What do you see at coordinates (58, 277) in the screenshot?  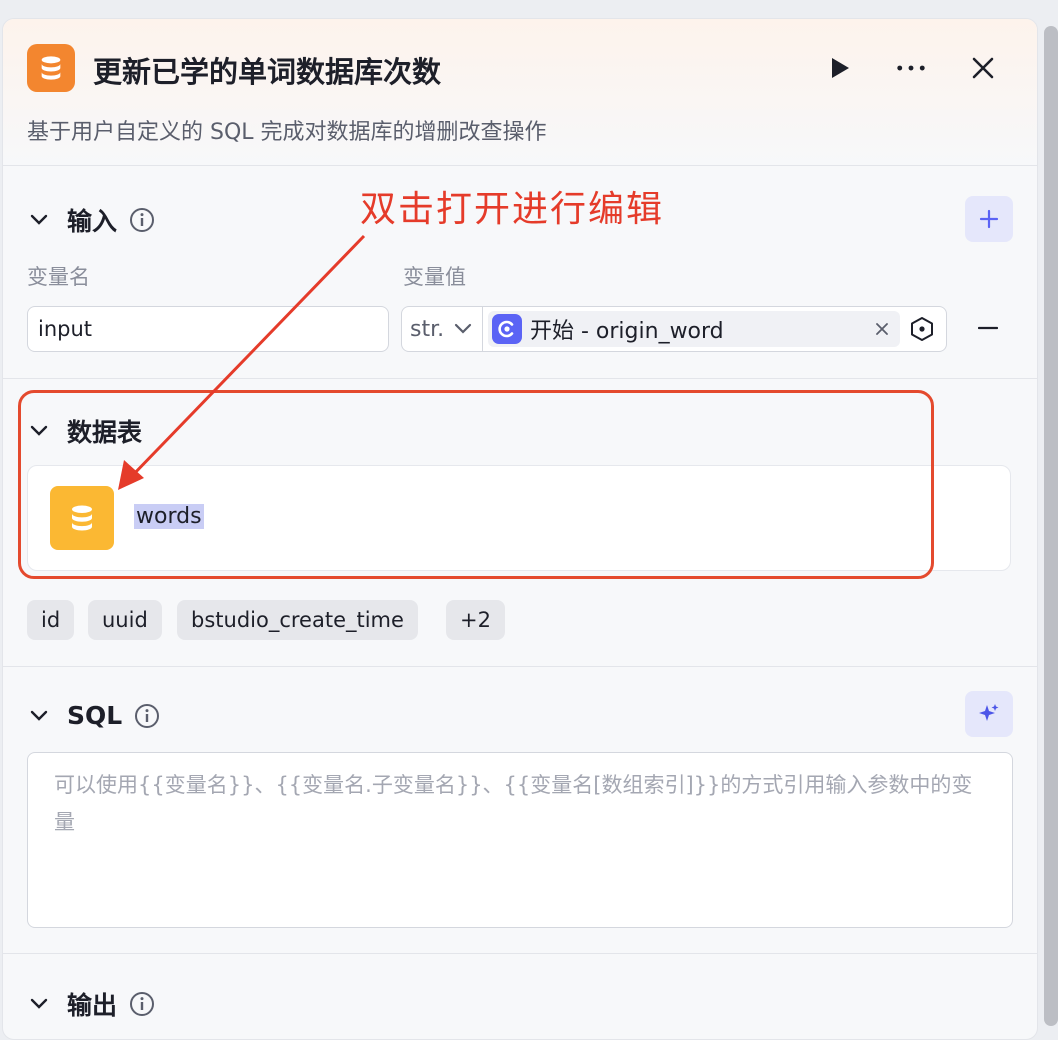 I see `variable-name-label: 变量名` at bounding box center [58, 277].